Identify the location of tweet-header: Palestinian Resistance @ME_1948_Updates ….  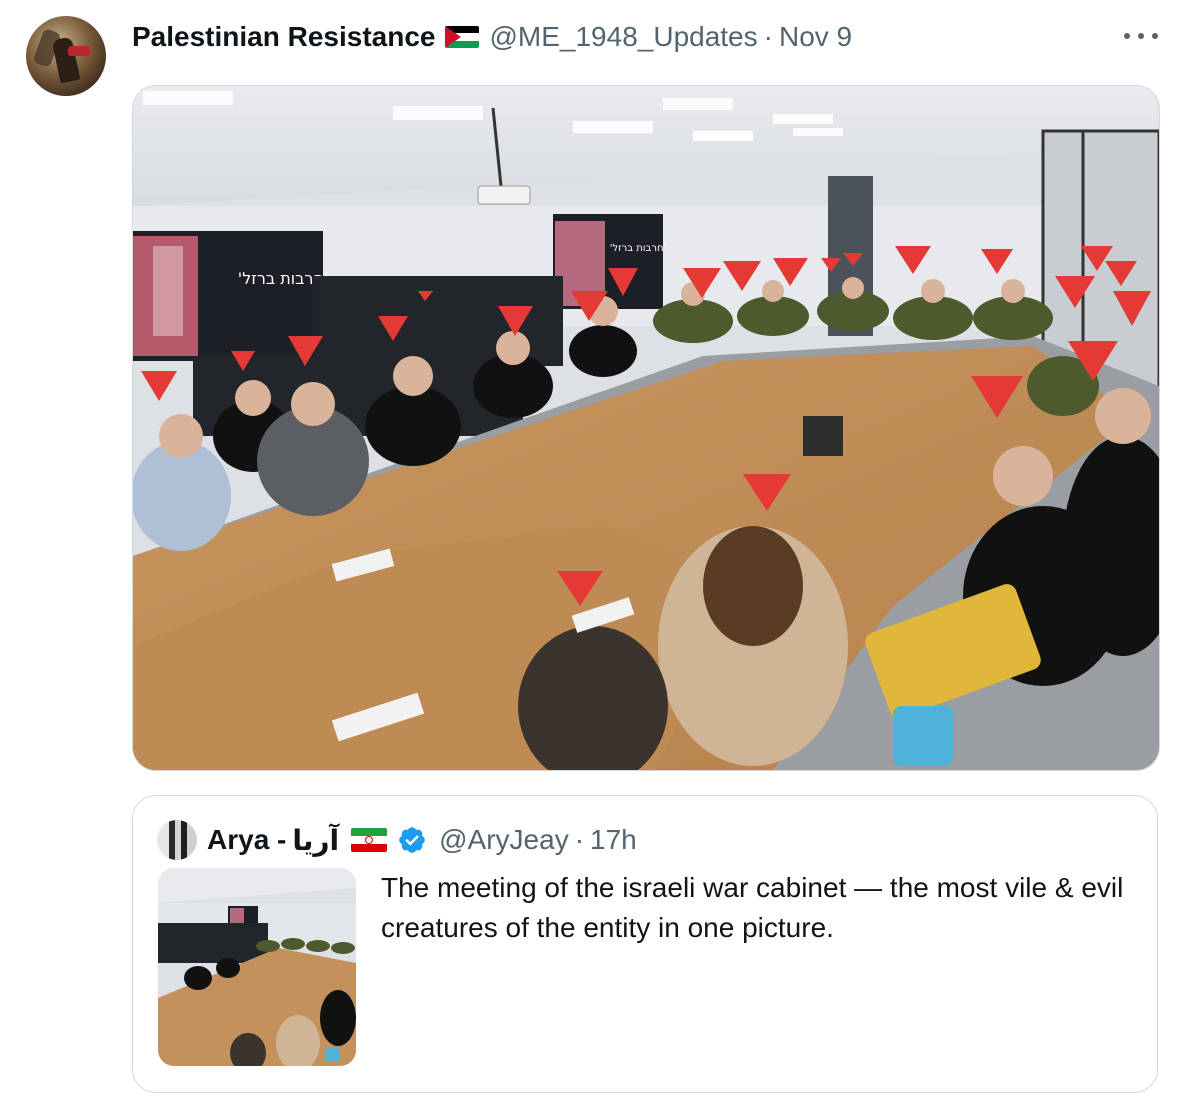
(492, 37).